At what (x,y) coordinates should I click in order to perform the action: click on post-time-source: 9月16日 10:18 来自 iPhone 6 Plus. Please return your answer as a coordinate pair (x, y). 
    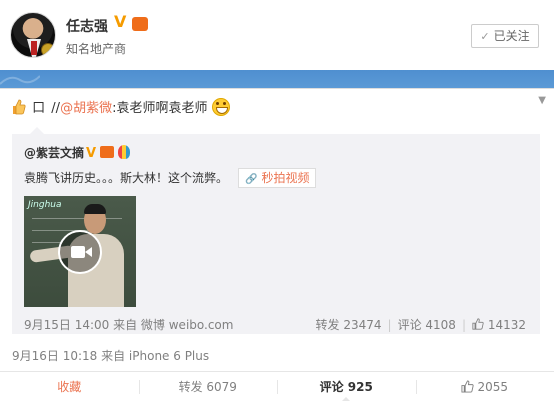
    Looking at the image, I should click on (110, 355).